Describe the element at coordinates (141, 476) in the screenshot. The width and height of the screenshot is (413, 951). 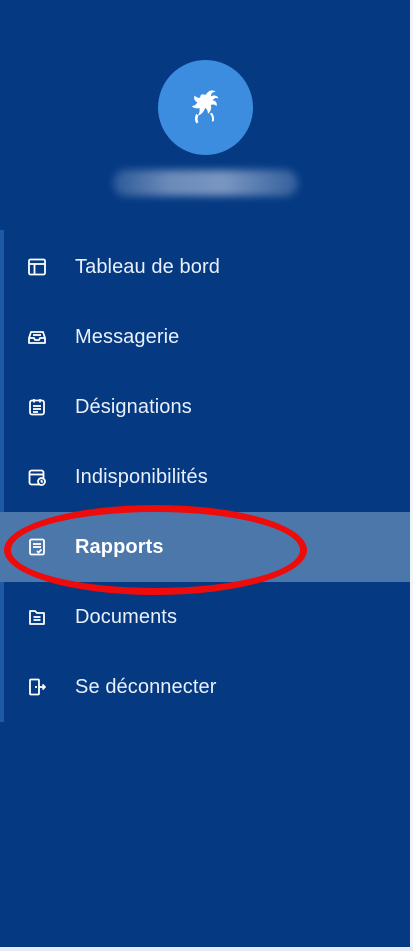
I see `sidebar-item-label: Indisponibilités` at that location.